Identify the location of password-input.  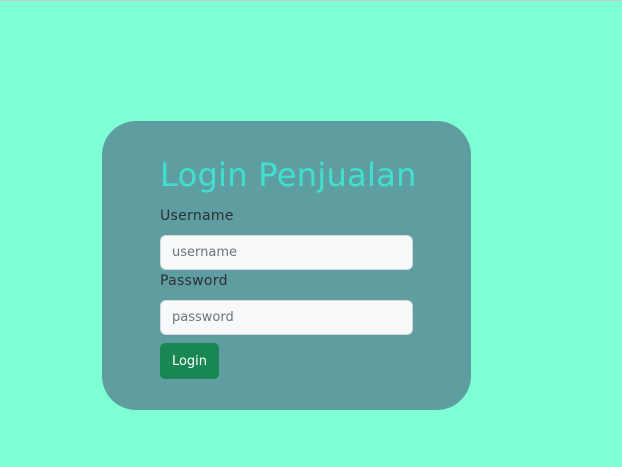
(286, 317).